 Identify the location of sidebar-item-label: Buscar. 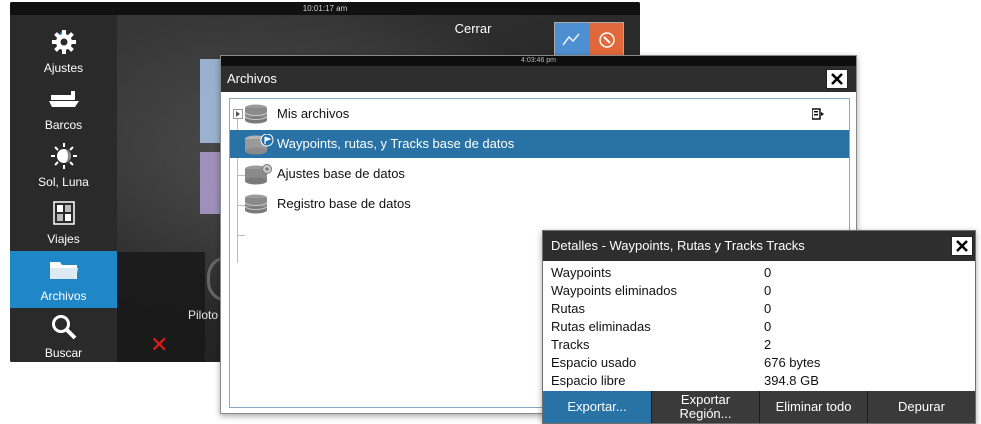
(63, 353).